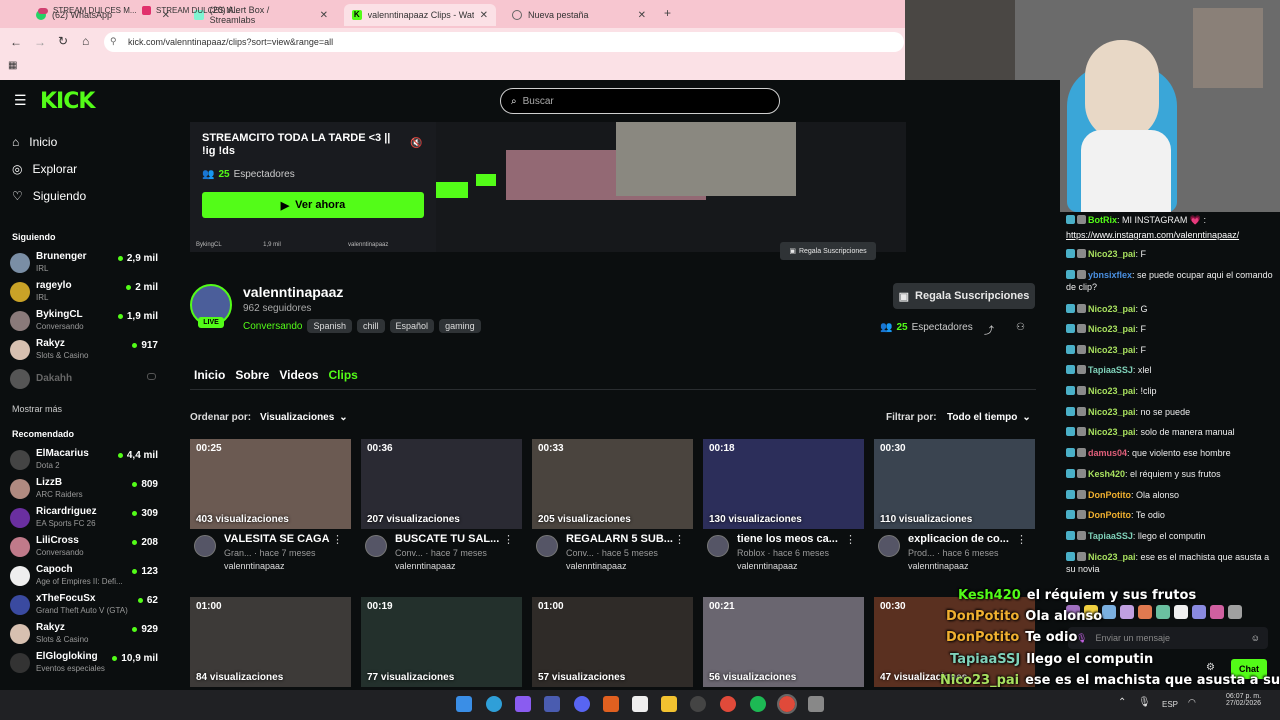 The image size is (1280, 720). I want to click on chat-input: 🎙 Enviar un mensaje ☺, so click(1168, 638).